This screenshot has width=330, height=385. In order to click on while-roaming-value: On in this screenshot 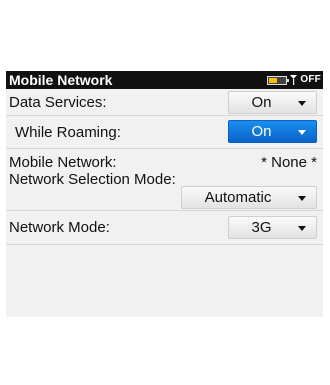, I will do `click(261, 131)`.